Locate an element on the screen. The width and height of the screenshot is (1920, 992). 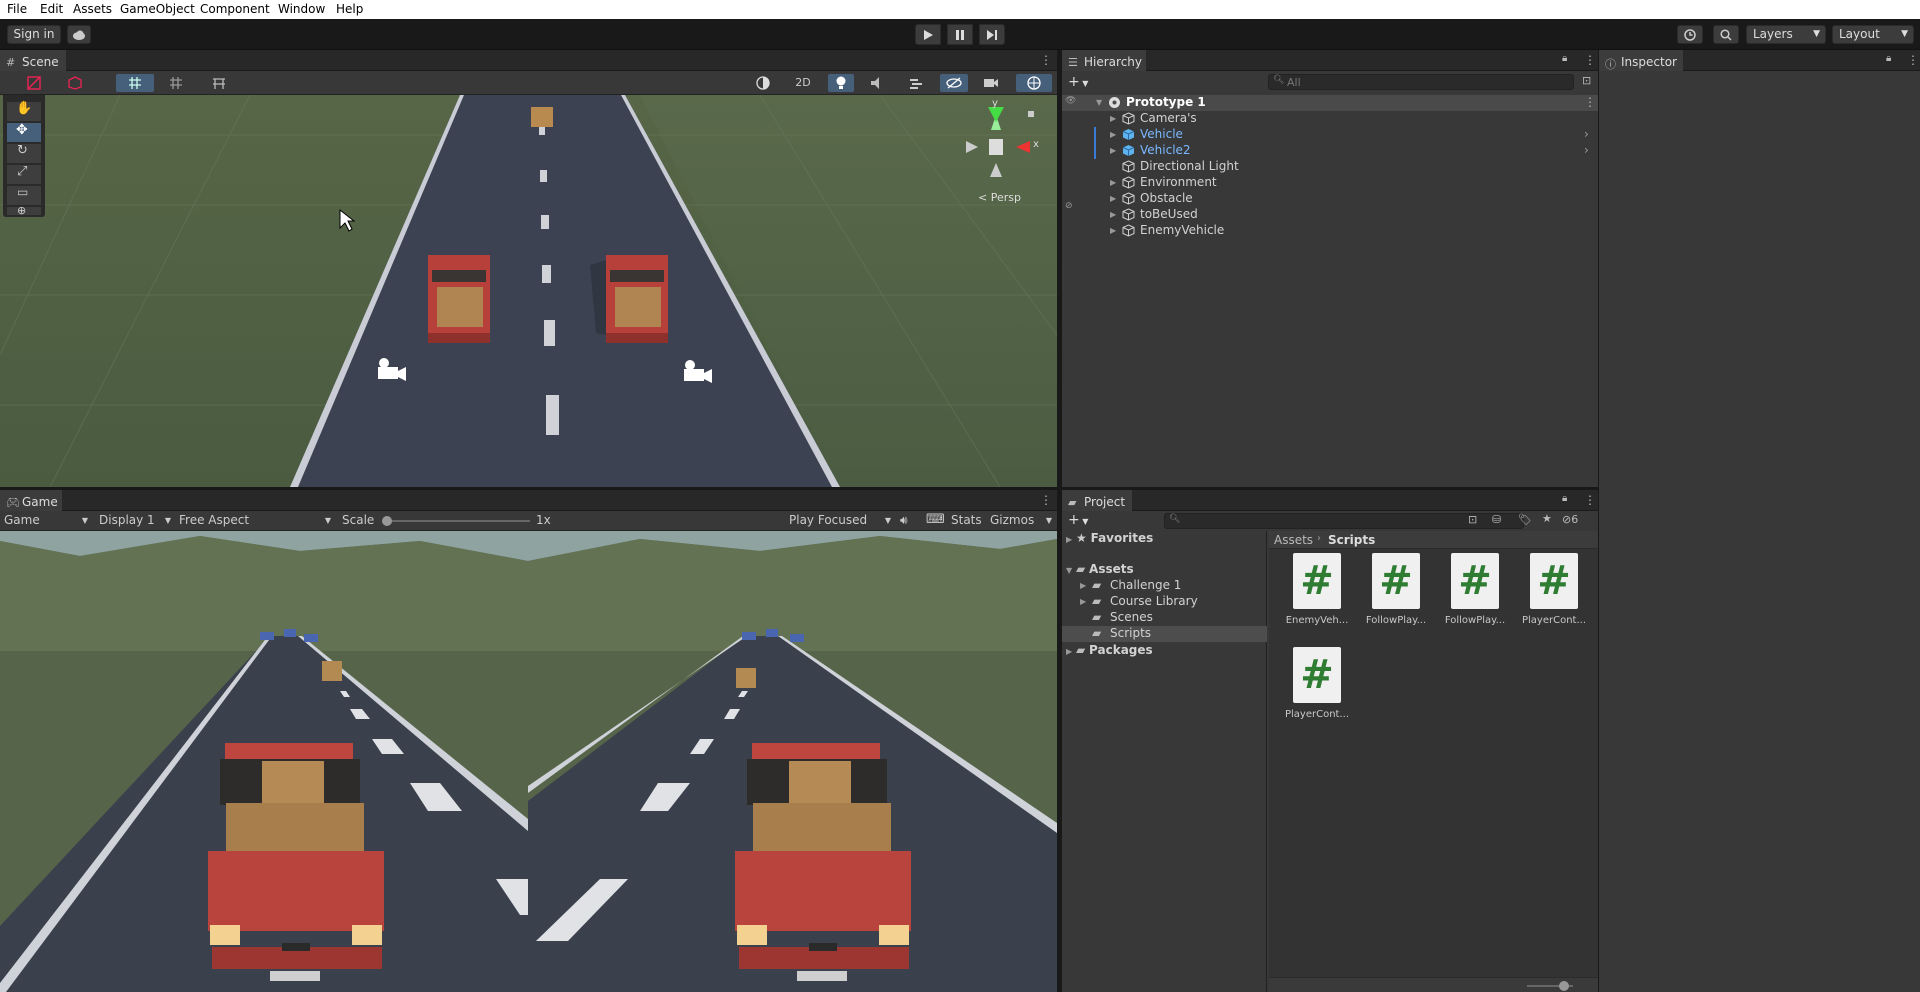
layout-dropdown: Layout ▼ is located at coordinates (1873, 34).